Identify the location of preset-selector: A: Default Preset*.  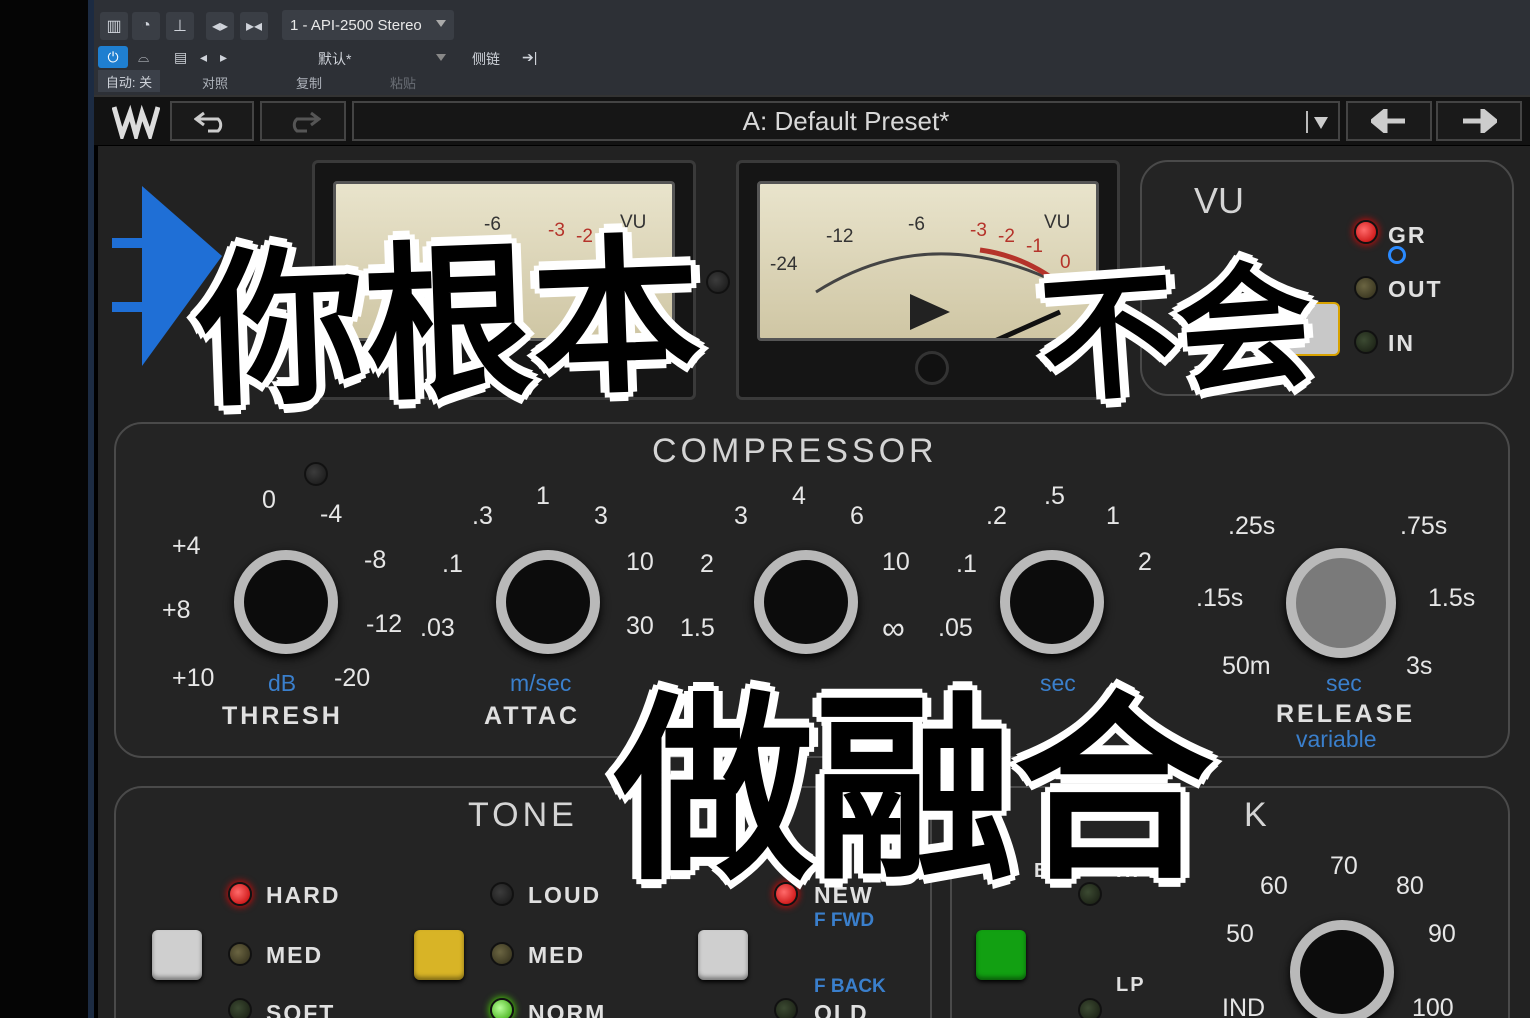
(846, 121).